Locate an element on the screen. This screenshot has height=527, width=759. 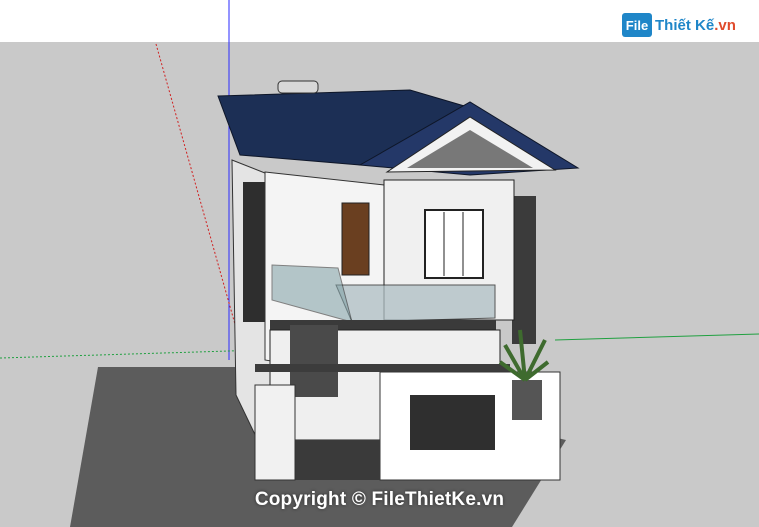
logo-name: Thiết Kế is located at coordinates (685, 25).